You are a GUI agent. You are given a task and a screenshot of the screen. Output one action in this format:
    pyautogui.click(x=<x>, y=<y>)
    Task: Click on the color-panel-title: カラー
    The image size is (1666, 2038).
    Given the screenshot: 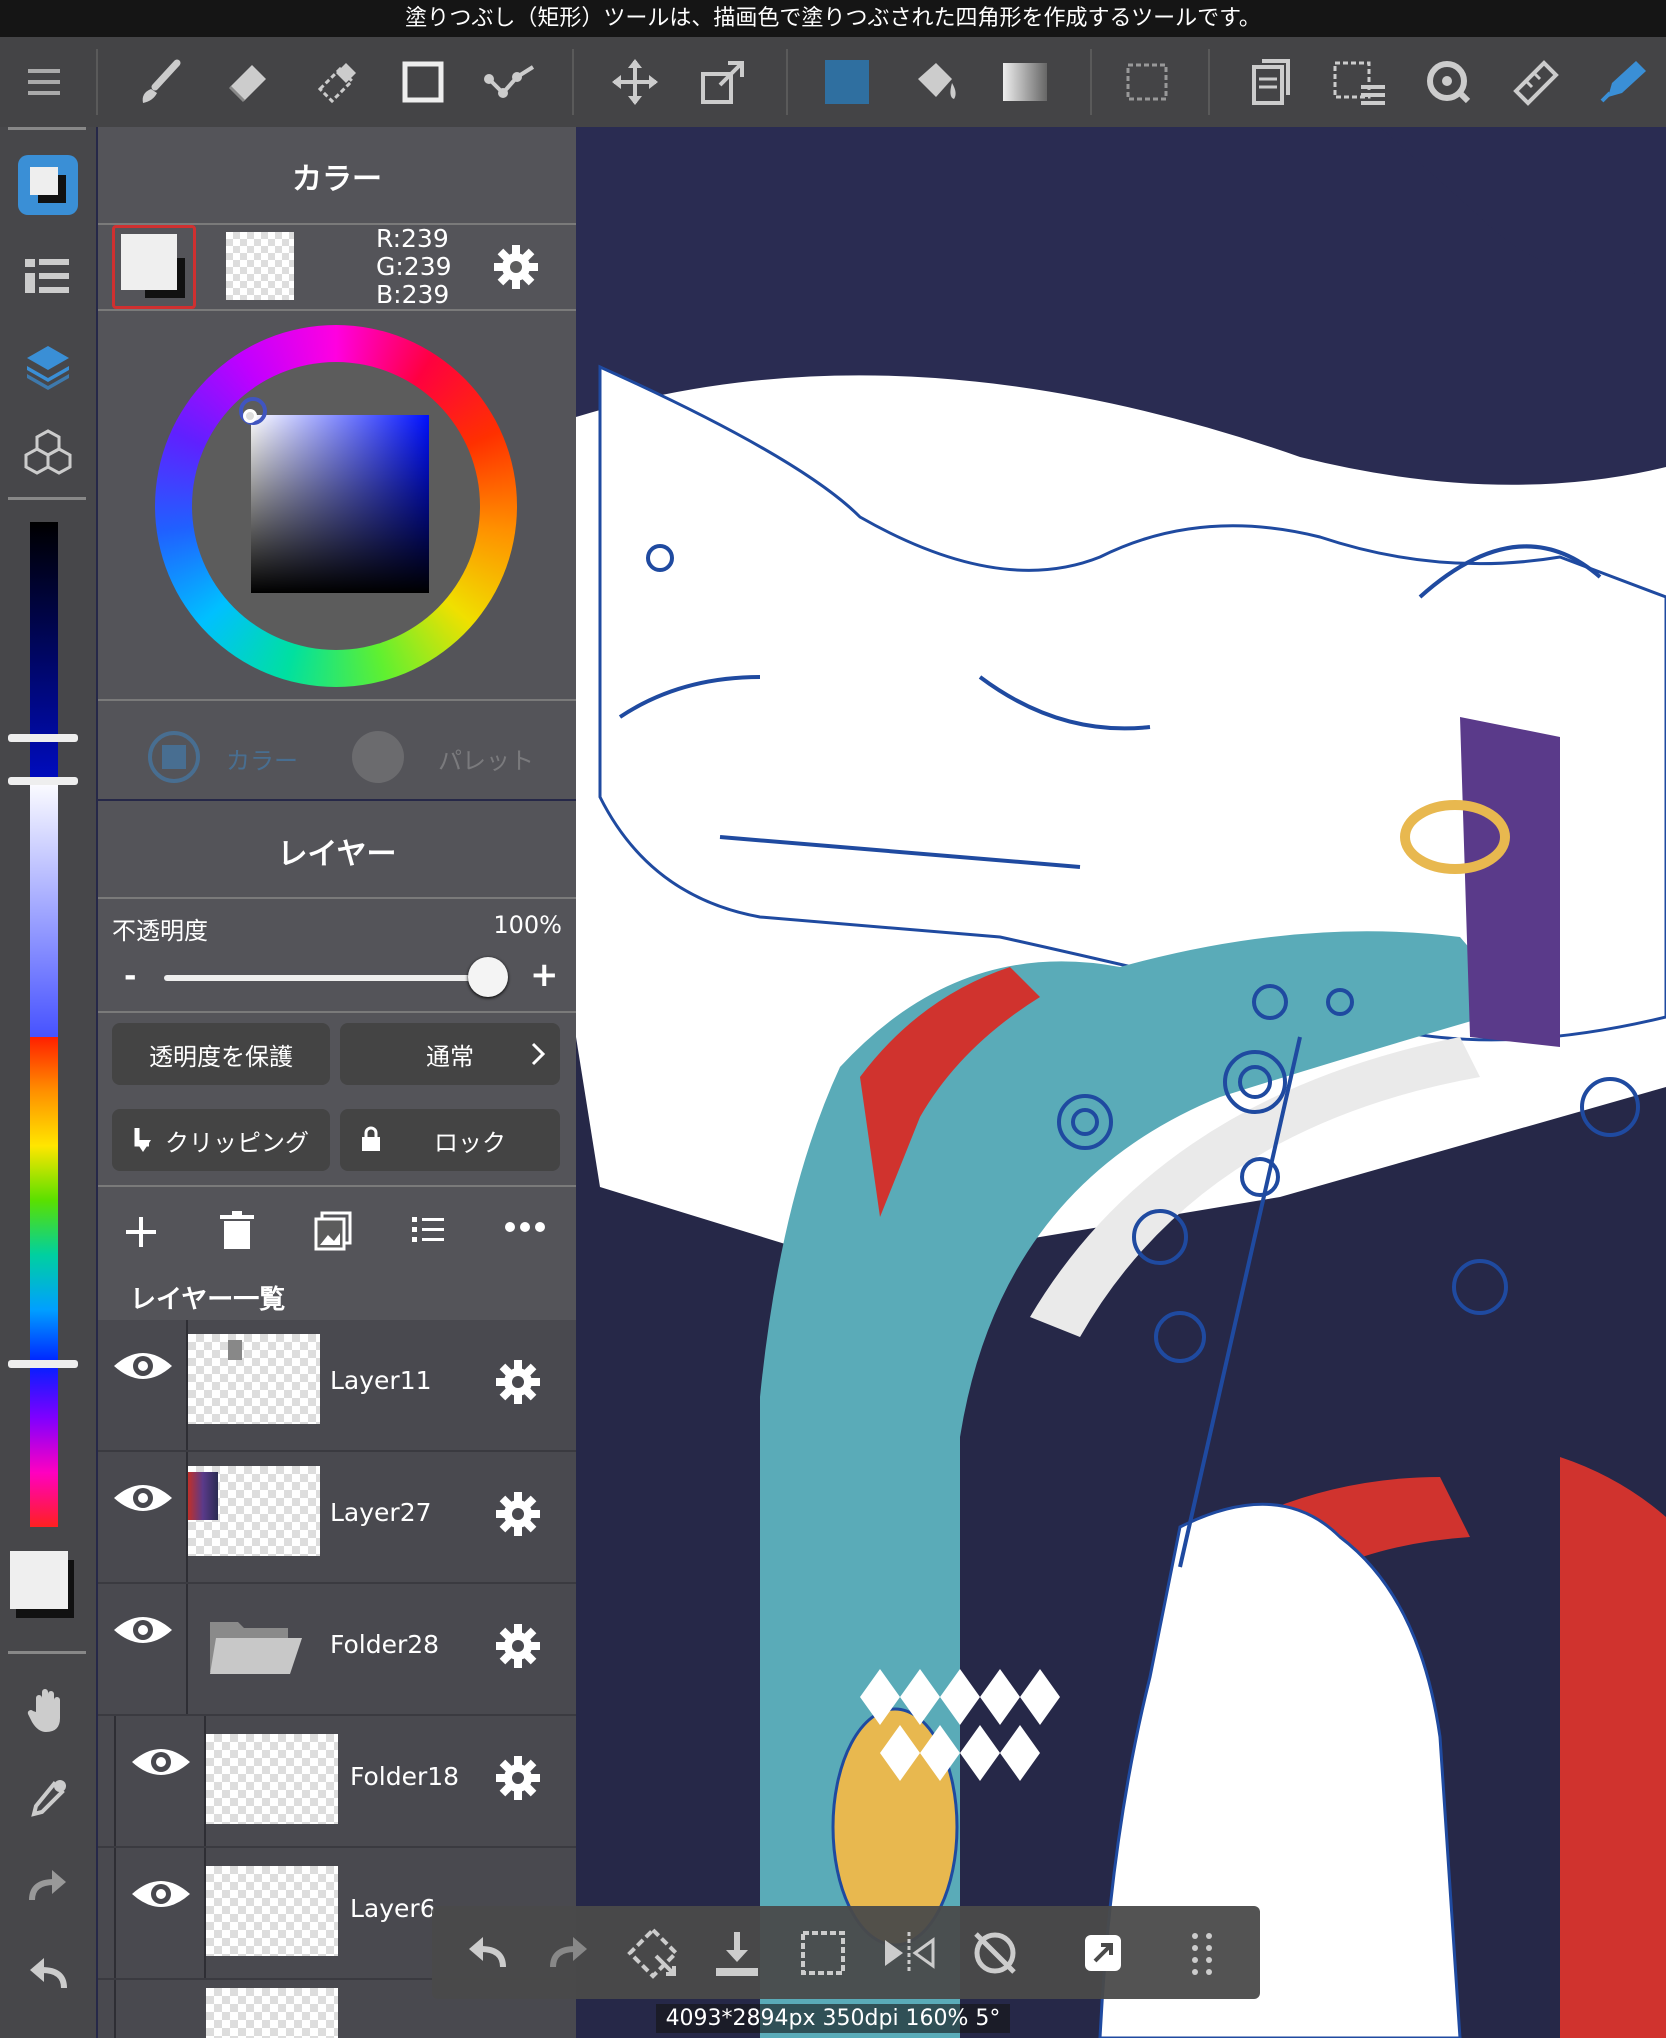 What is the action you would take?
    pyautogui.click(x=337, y=179)
    